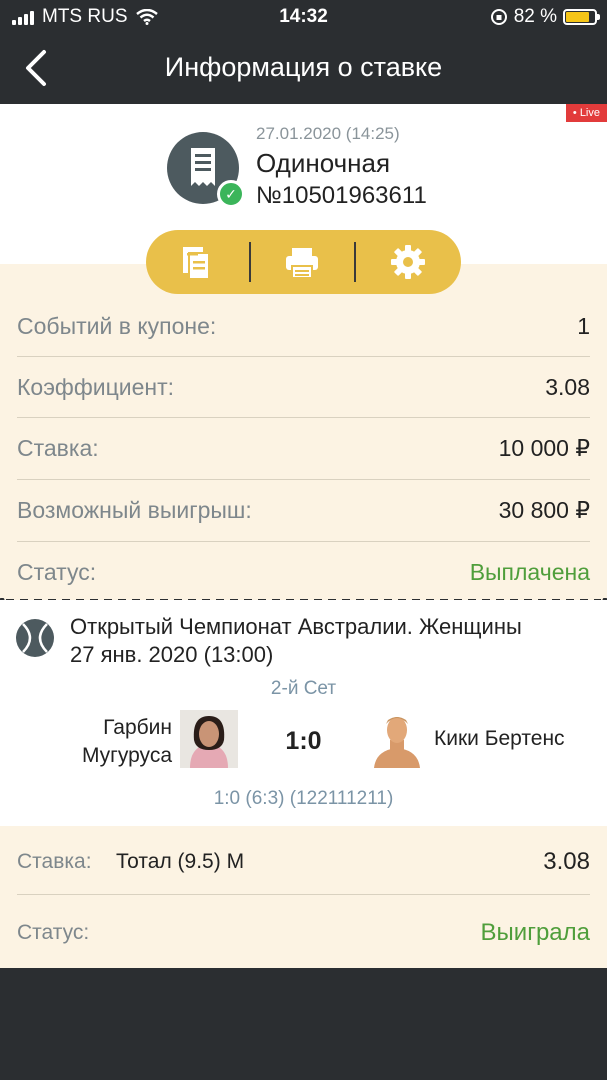 The width and height of the screenshot is (607, 1080). I want to click on gear-icon, so click(408, 262).